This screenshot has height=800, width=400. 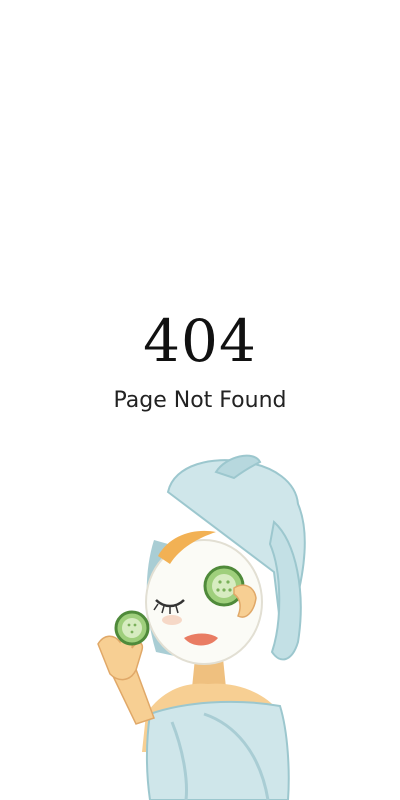 What do you see at coordinates (200, 341) in the screenshot?
I see `error-code: 404` at bounding box center [200, 341].